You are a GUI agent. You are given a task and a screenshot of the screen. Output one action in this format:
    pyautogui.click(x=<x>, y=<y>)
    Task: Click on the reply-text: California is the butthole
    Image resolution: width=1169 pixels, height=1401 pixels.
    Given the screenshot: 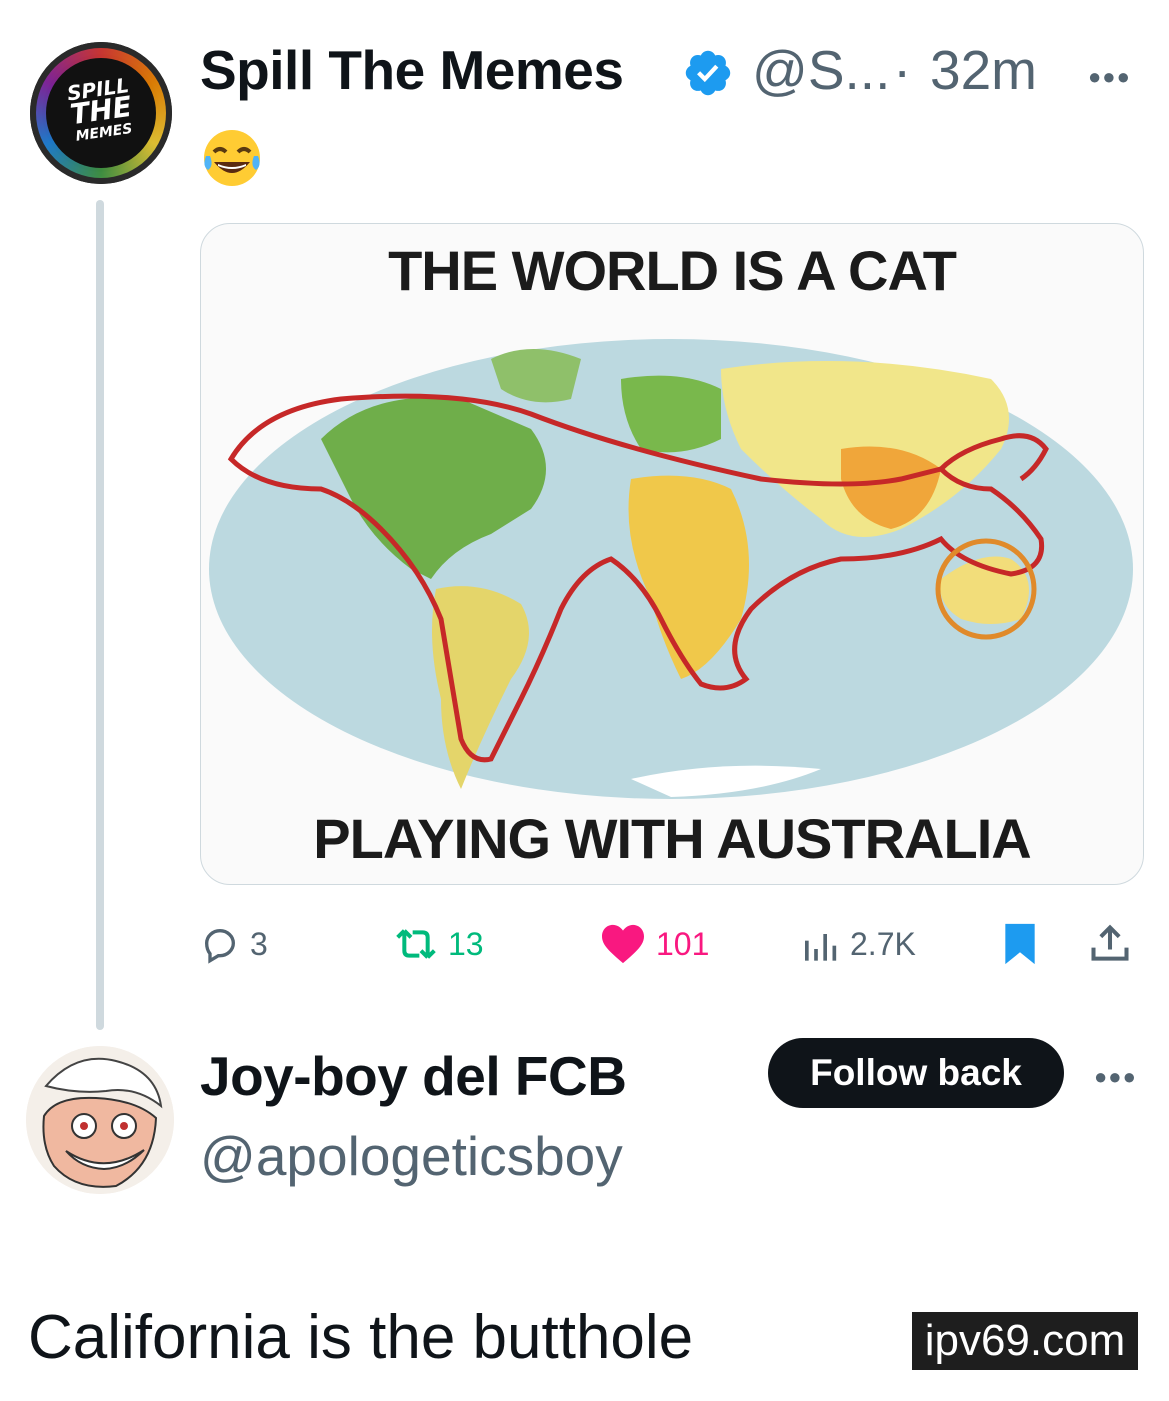 What is the action you would take?
    pyautogui.click(x=361, y=1337)
    